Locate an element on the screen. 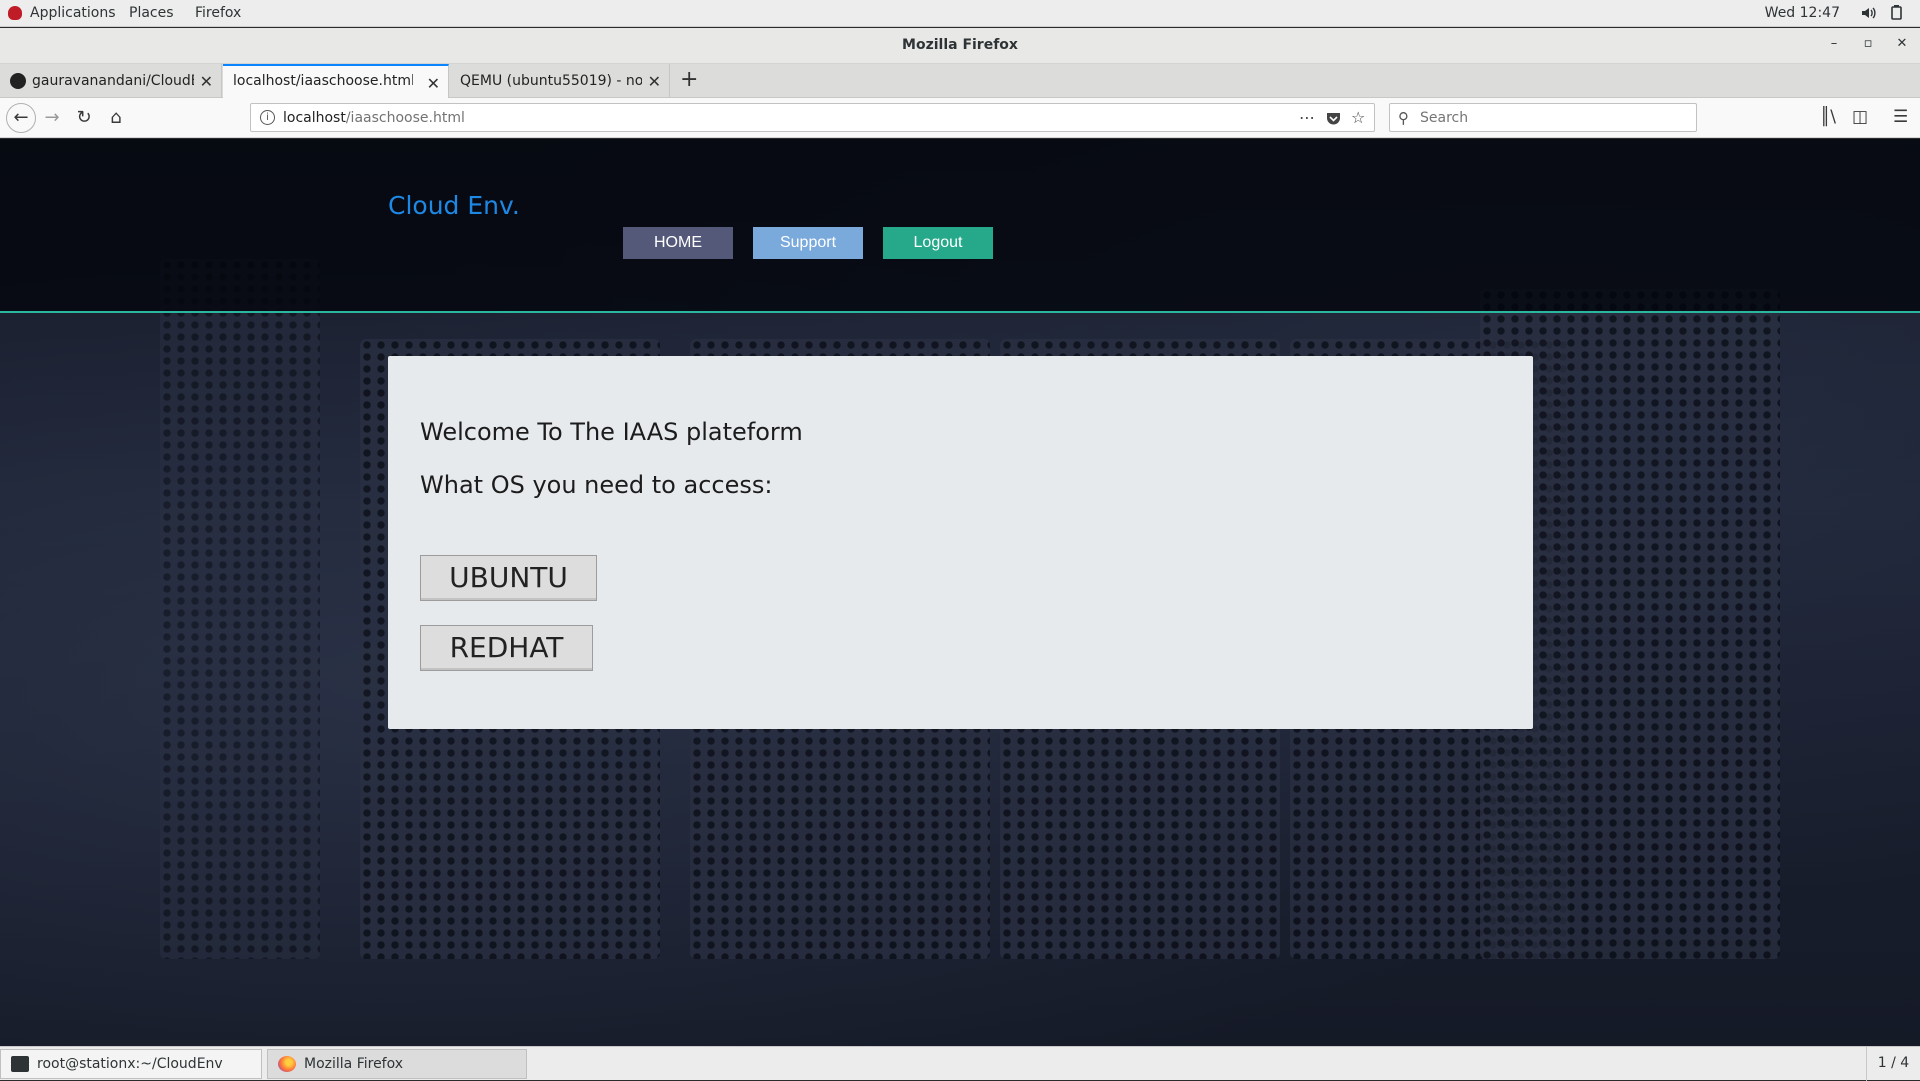 The image size is (1920, 1081). terminal-icon is located at coordinates (20, 1064).